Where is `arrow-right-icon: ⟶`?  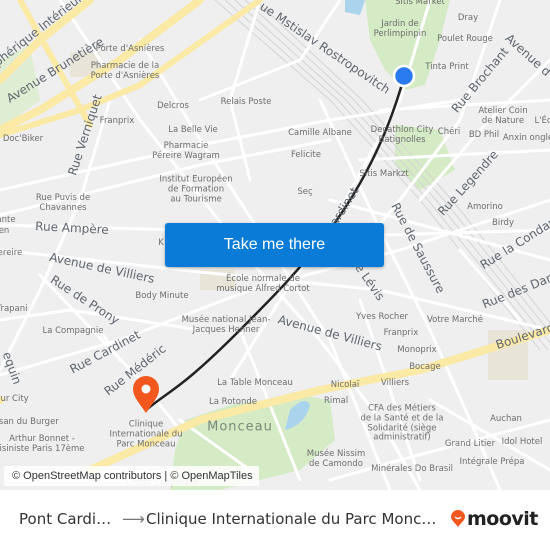 arrow-right-icon: ⟶ is located at coordinates (133, 519).